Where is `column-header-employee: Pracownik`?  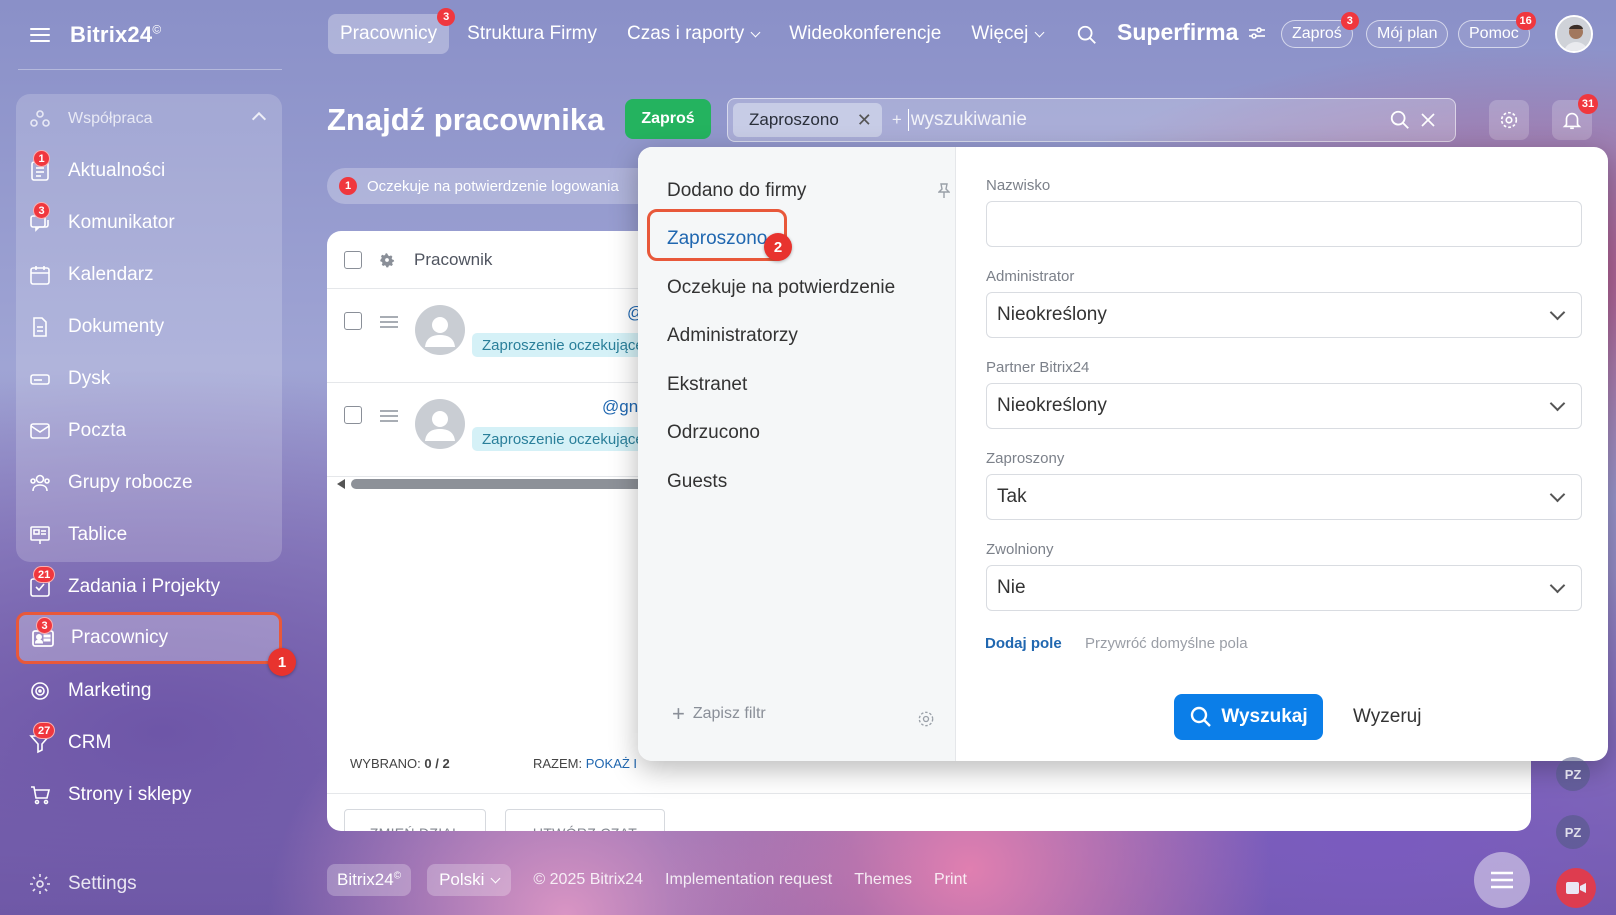 column-header-employee: Pracownik is located at coordinates (453, 260).